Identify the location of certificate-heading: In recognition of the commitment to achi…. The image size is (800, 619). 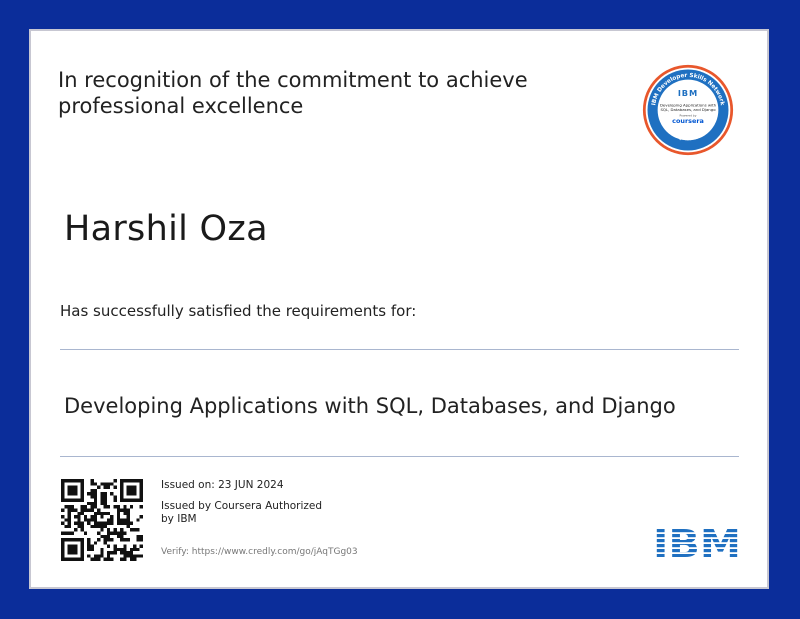
(293, 93).